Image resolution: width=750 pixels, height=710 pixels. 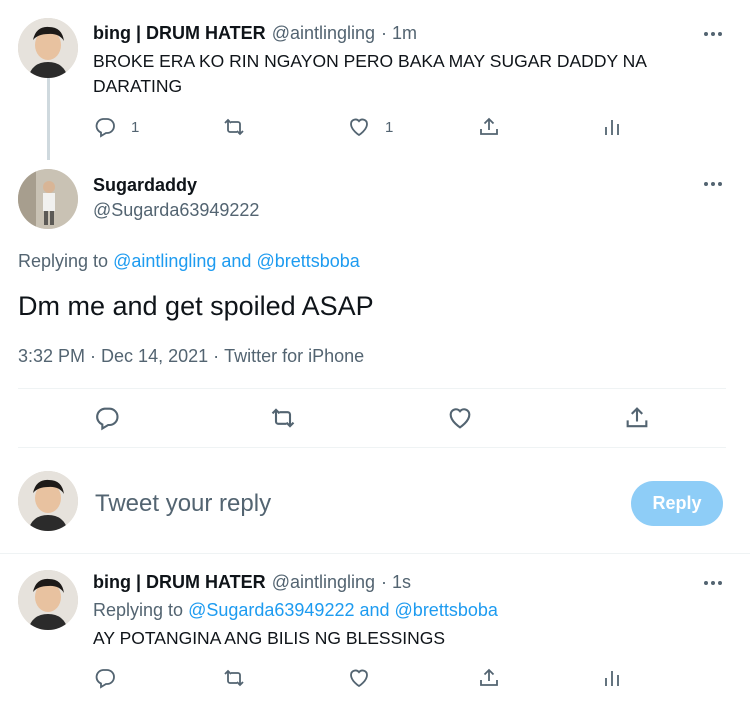 What do you see at coordinates (271, 610) in the screenshot?
I see `mention-link: @Sugarda63949222` at bounding box center [271, 610].